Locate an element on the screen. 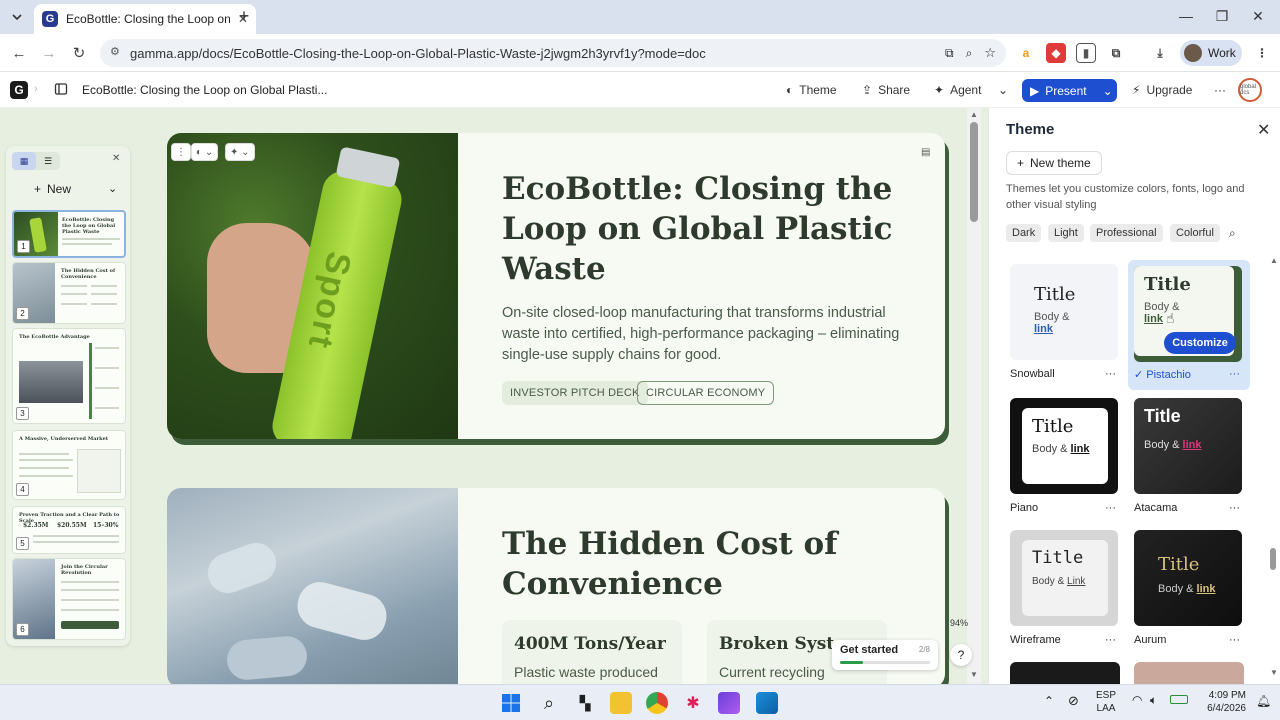  filter-light: Light is located at coordinates (1066, 233).